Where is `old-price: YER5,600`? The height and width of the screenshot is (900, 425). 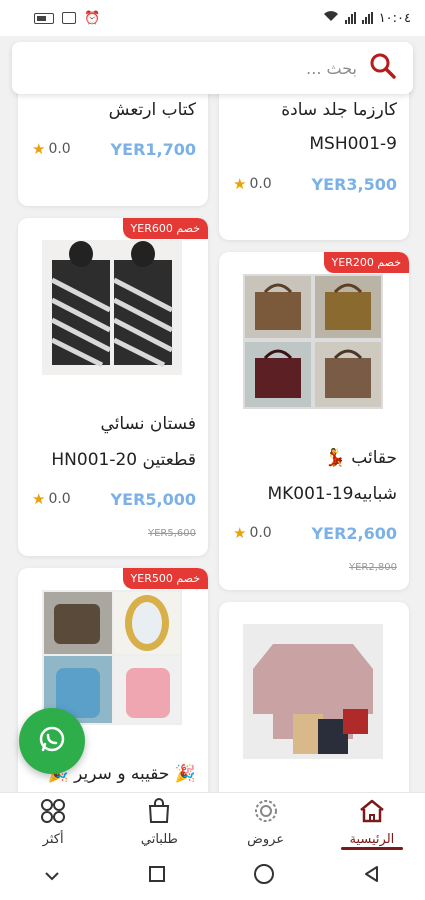
old-price: YER5,600 is located at coordinates (171, 533).